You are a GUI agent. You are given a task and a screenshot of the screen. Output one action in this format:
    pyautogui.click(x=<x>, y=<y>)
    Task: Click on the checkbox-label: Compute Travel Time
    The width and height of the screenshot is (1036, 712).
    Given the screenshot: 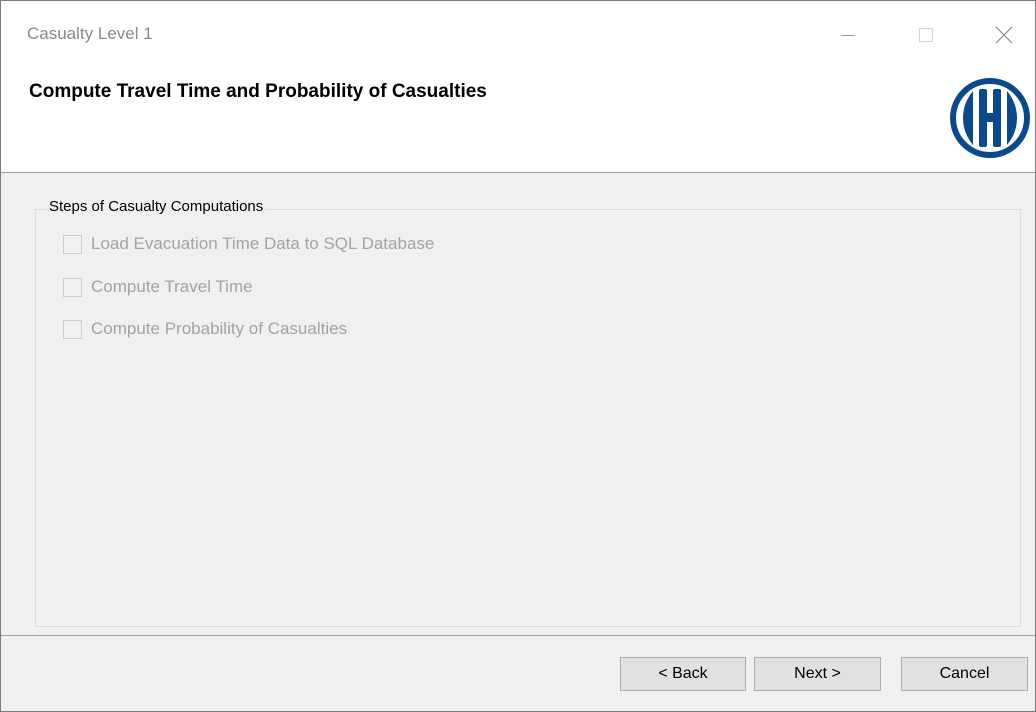 What is the action you would take?
    pyautogui.click(x=172, y=286)
    